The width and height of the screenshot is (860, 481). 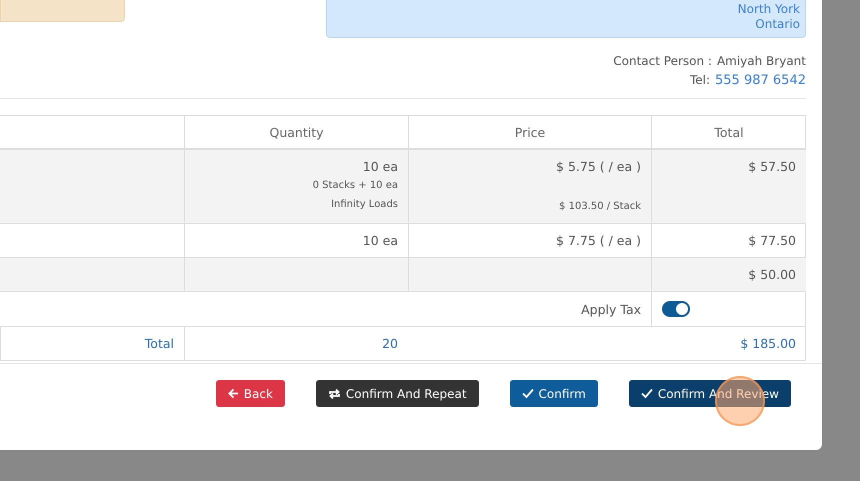 What do you see at coordinates (611, 309) in the screenshot?
I see `tax-label: Apply Tax` at bounding box center [611, 309].